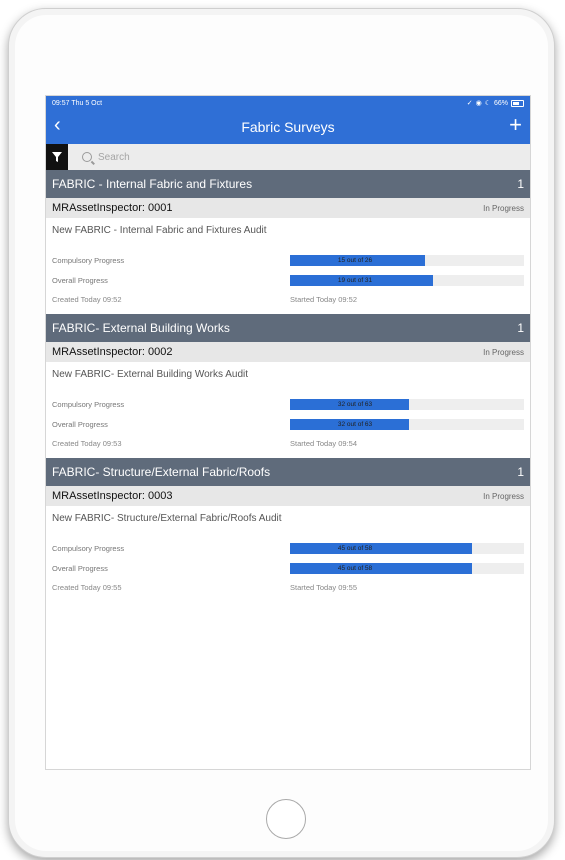  I want to click on search-bar: Search, so click(288, 157).